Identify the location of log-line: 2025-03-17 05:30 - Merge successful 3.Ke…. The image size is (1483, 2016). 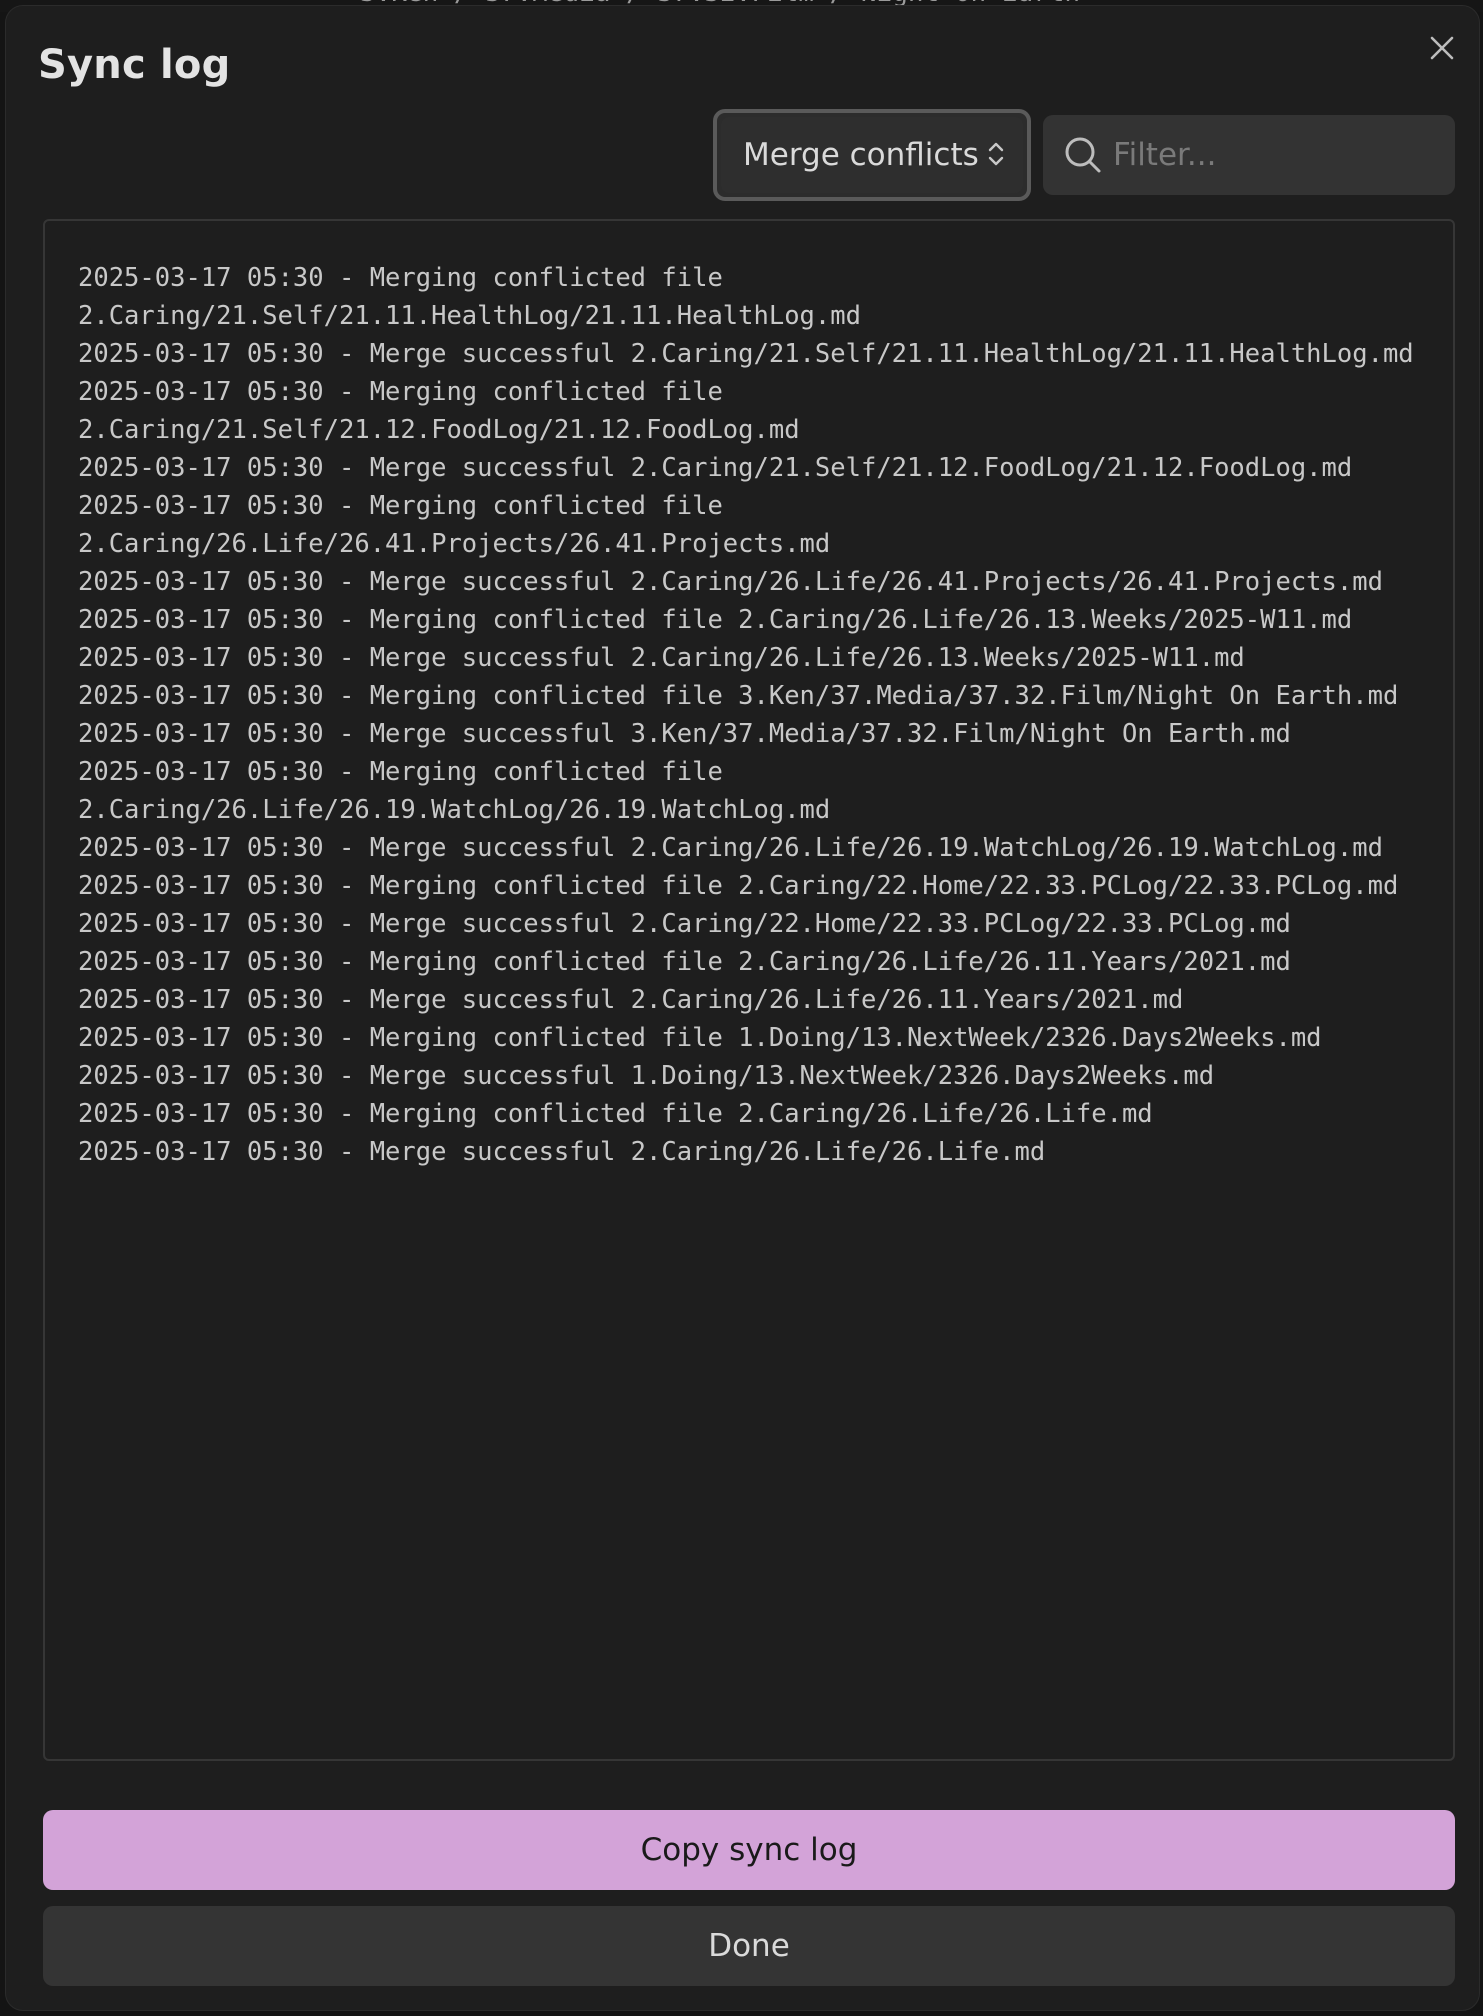
(684, 734).